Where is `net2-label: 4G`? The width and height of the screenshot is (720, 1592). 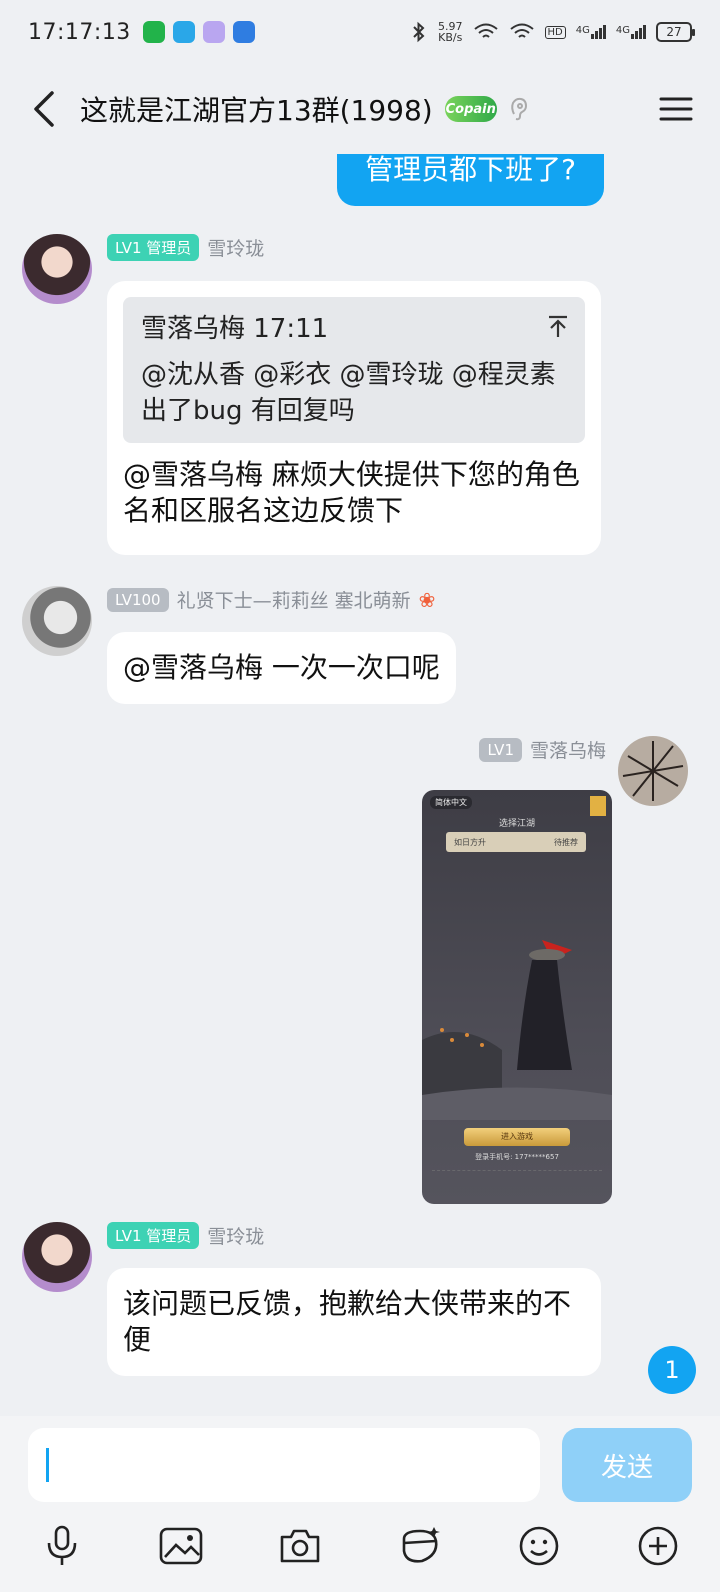
net2-label: 4G is located at coordinates (622, 30).